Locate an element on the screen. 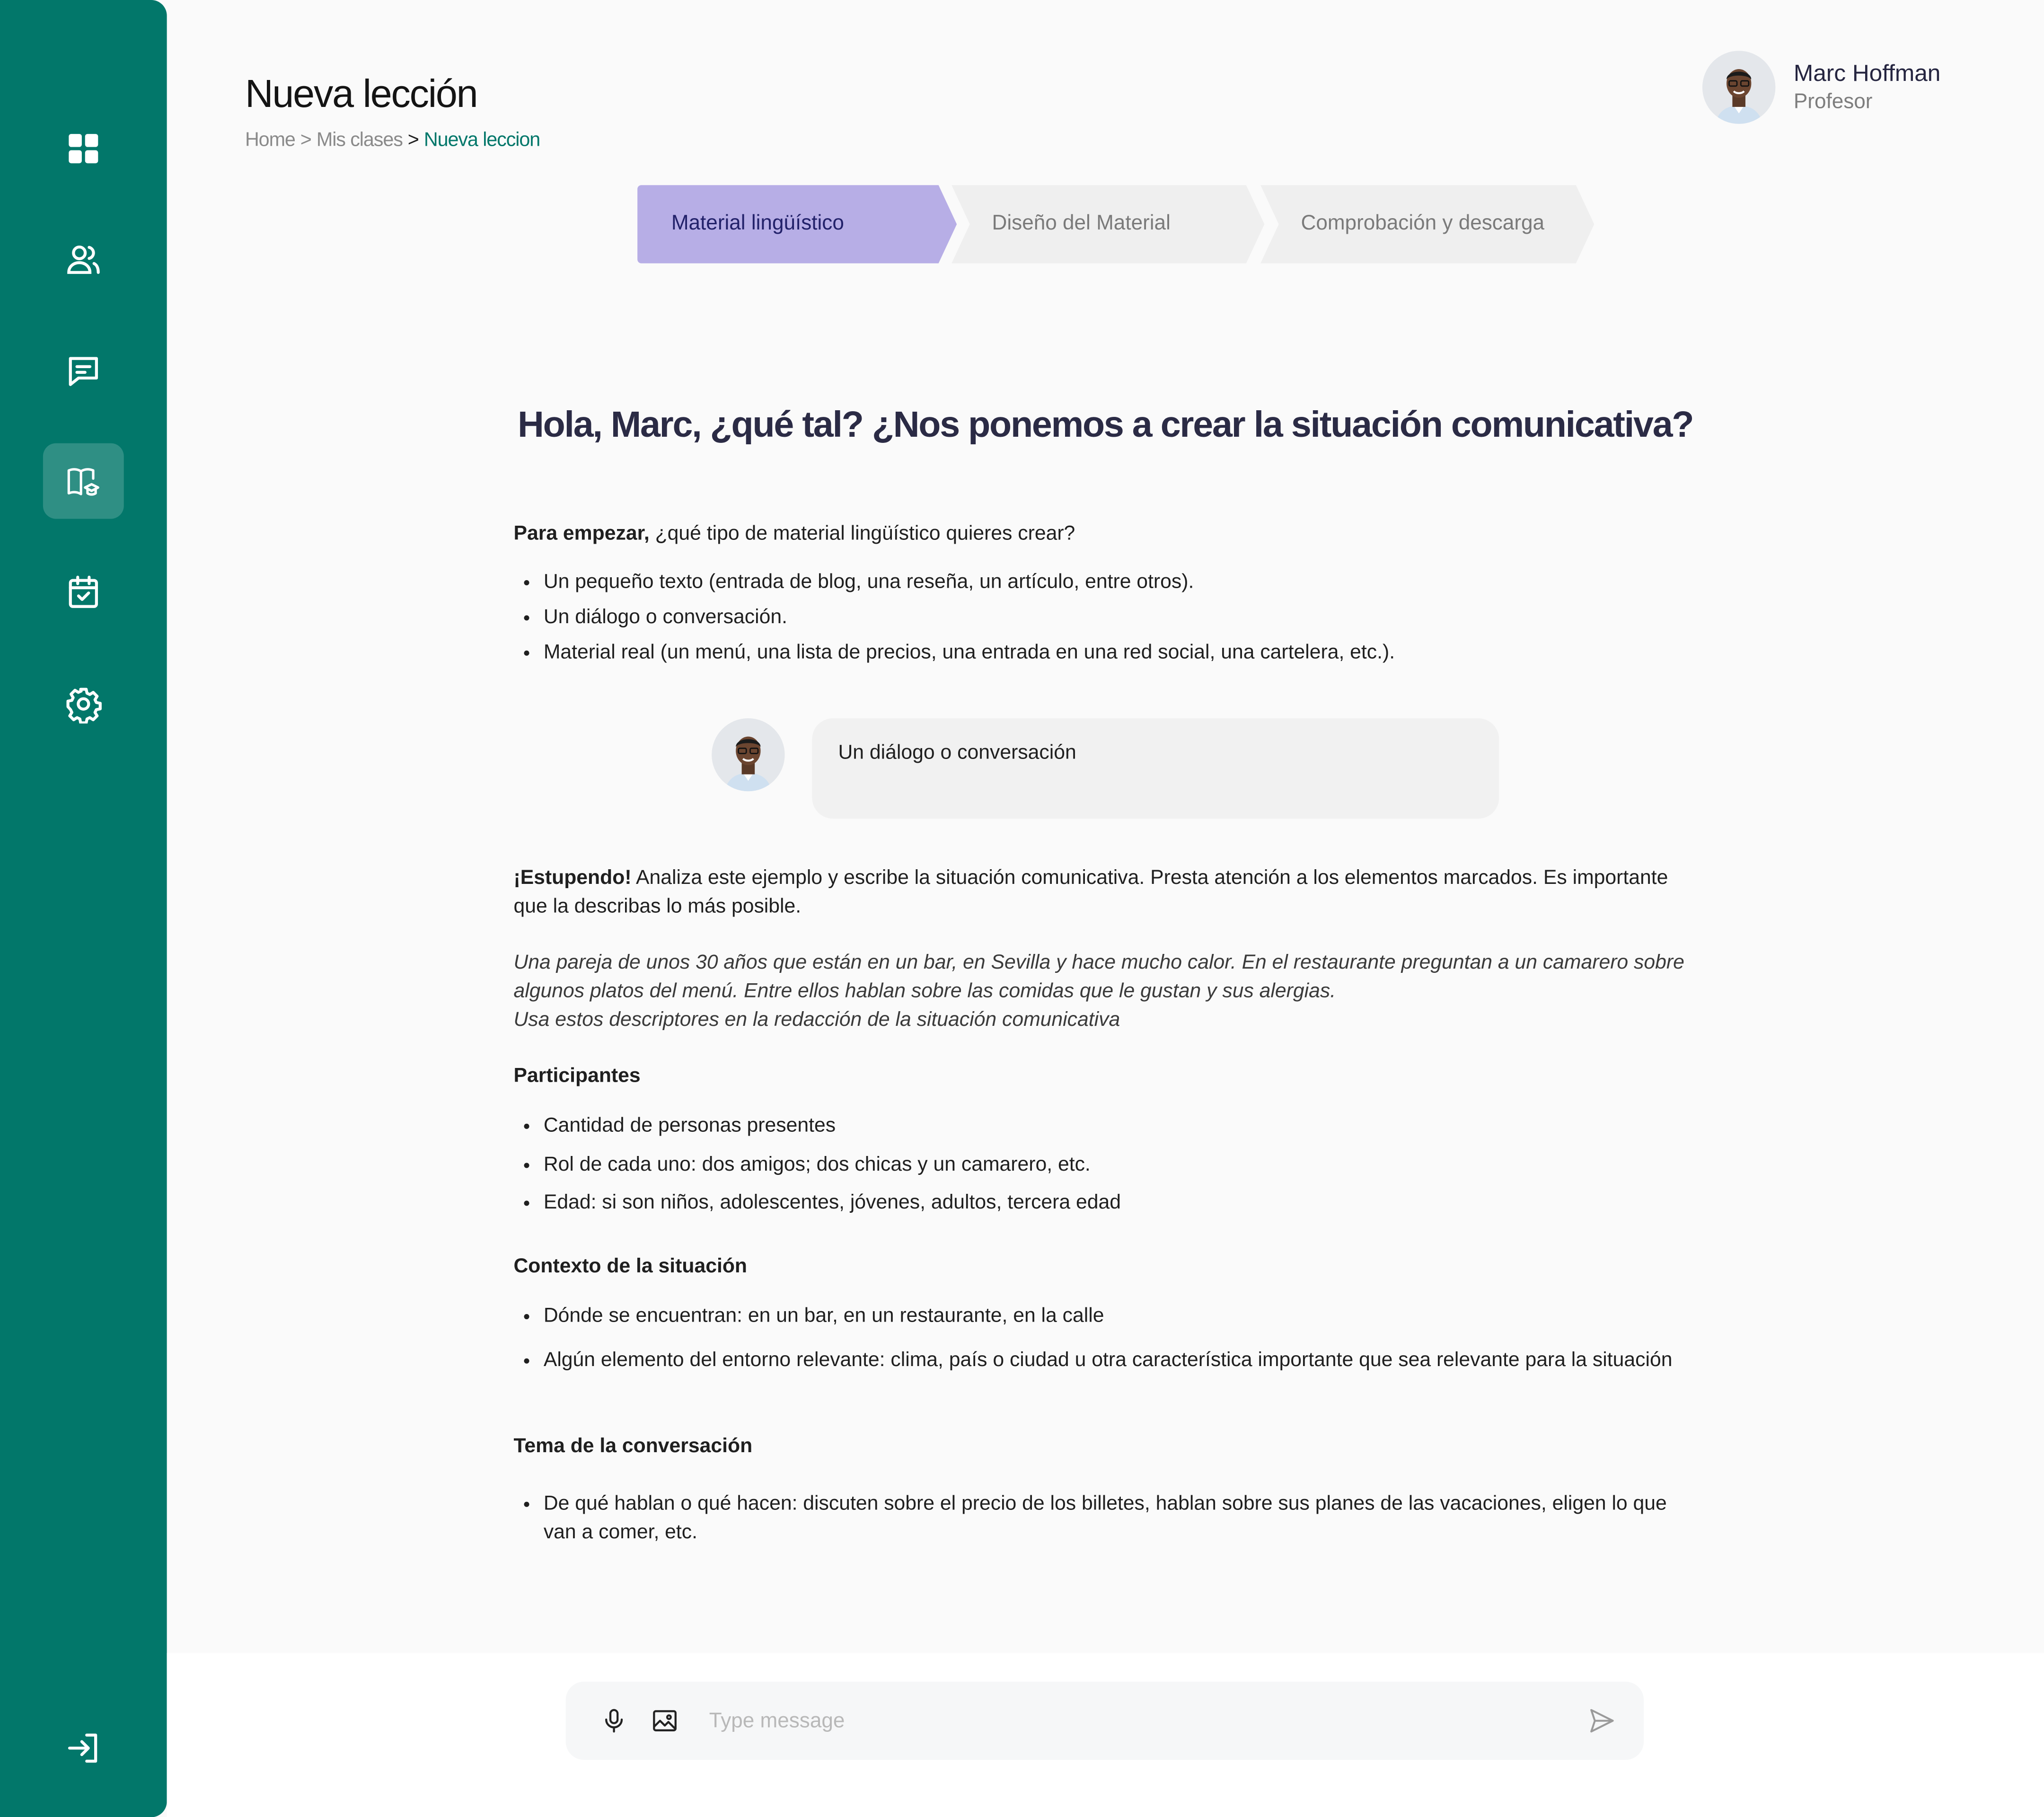 The image size is (2044, 1817). users-icon is located at coordinates (83, 260).